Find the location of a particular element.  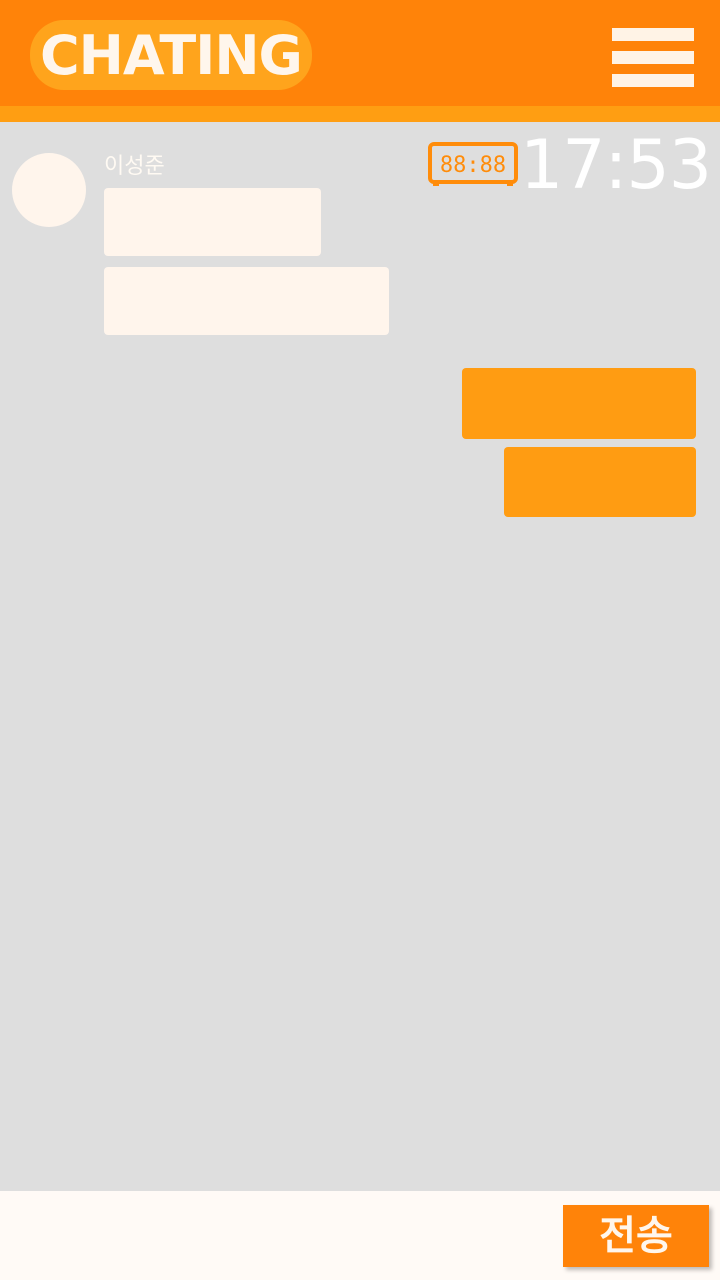

hamburger-menu-icon is located at coordinates (653, 58).